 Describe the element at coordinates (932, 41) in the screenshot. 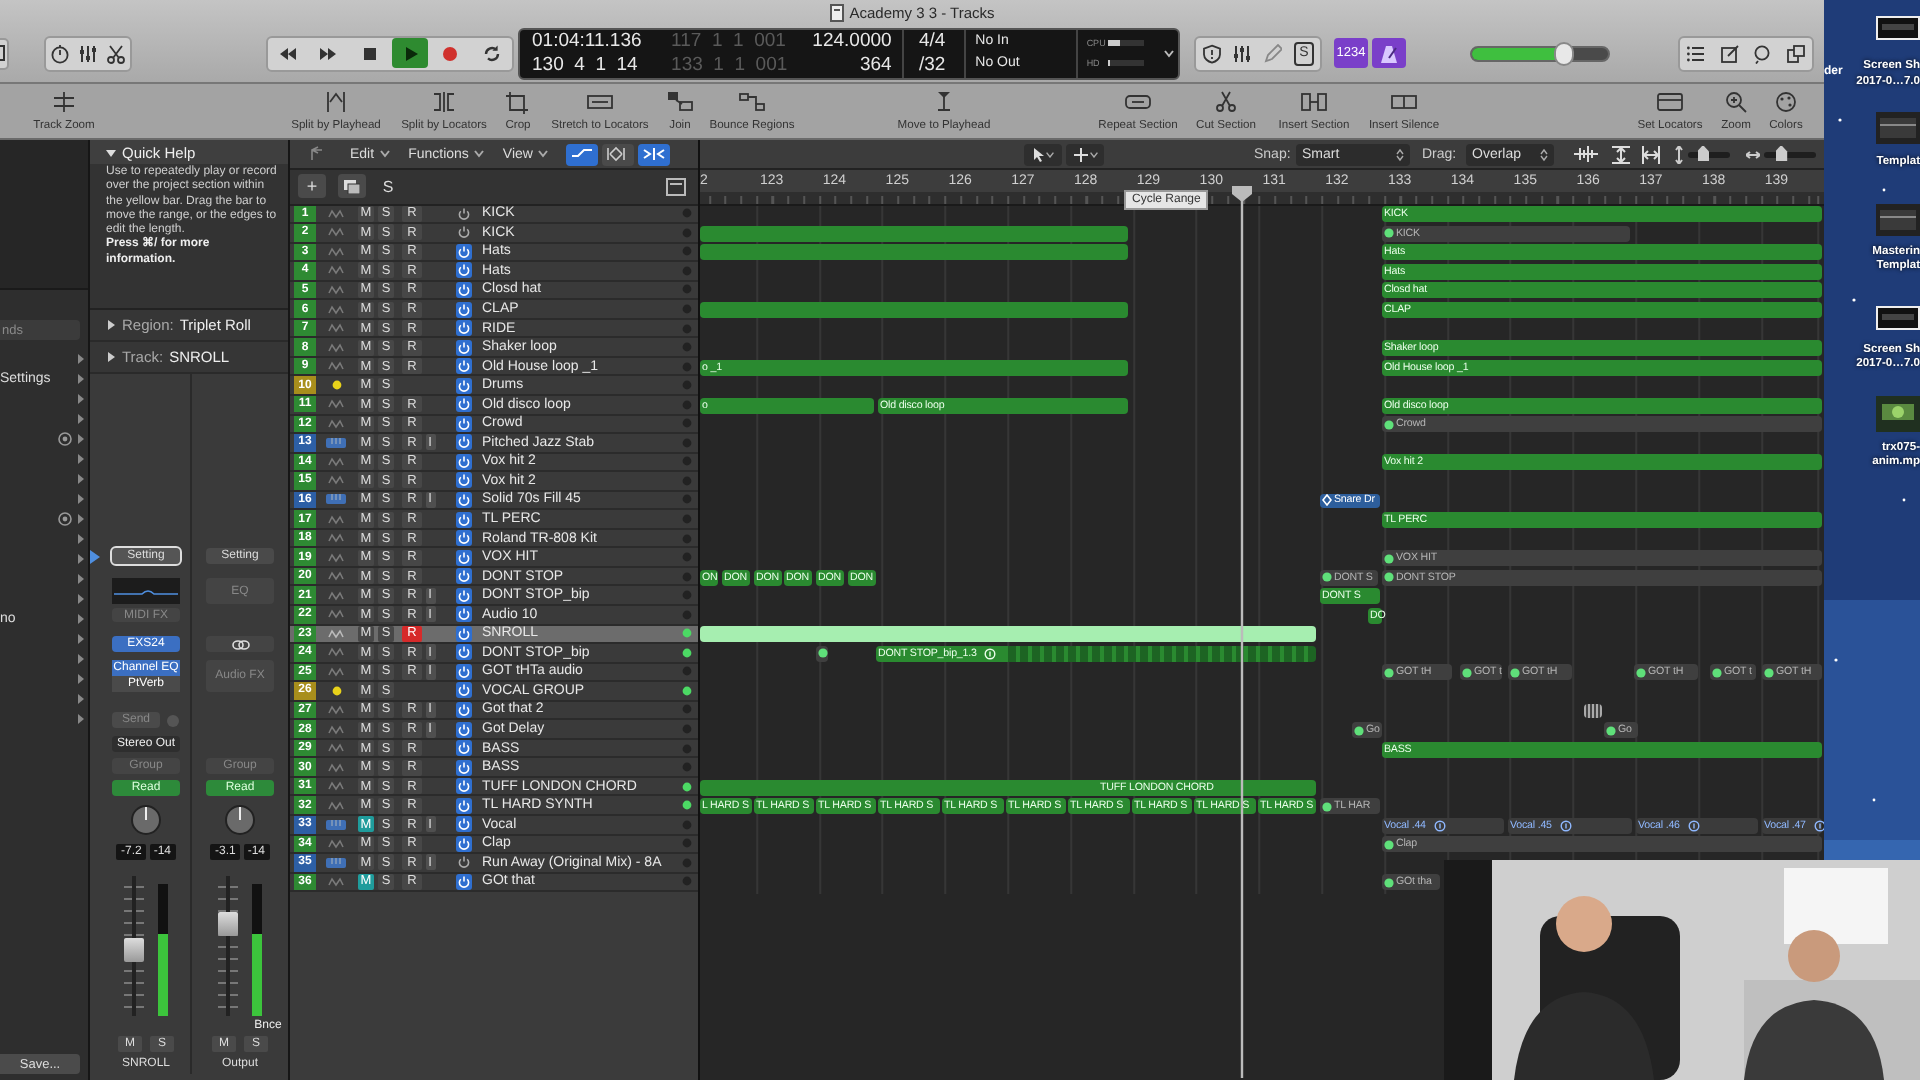

I see `time-signature: 4/4` at that location.